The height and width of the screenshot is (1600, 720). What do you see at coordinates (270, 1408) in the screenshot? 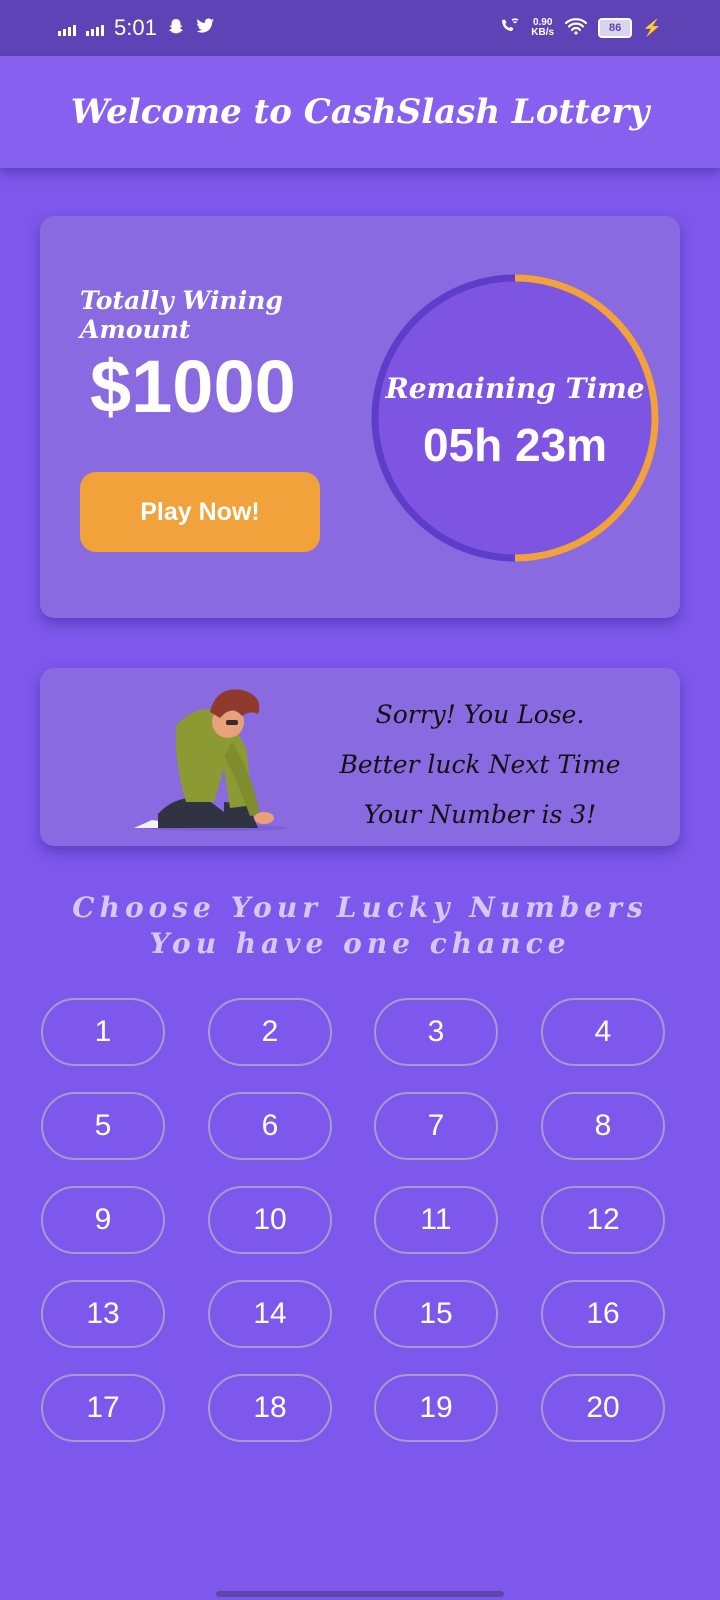
I see `number-button-18: 18` at bounding box center [270, 1408].